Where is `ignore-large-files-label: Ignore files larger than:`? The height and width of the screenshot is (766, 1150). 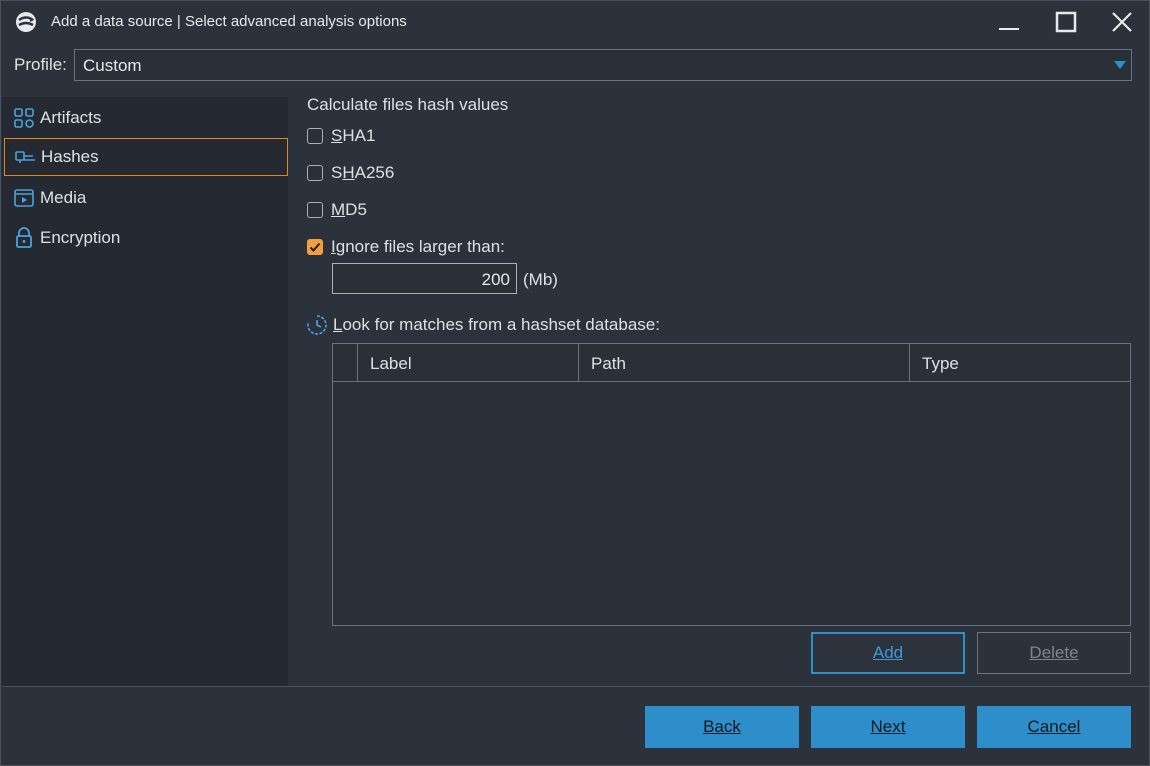 ignore-large-files-label: Ignore files larger than: is located at coordinates (418, 246).